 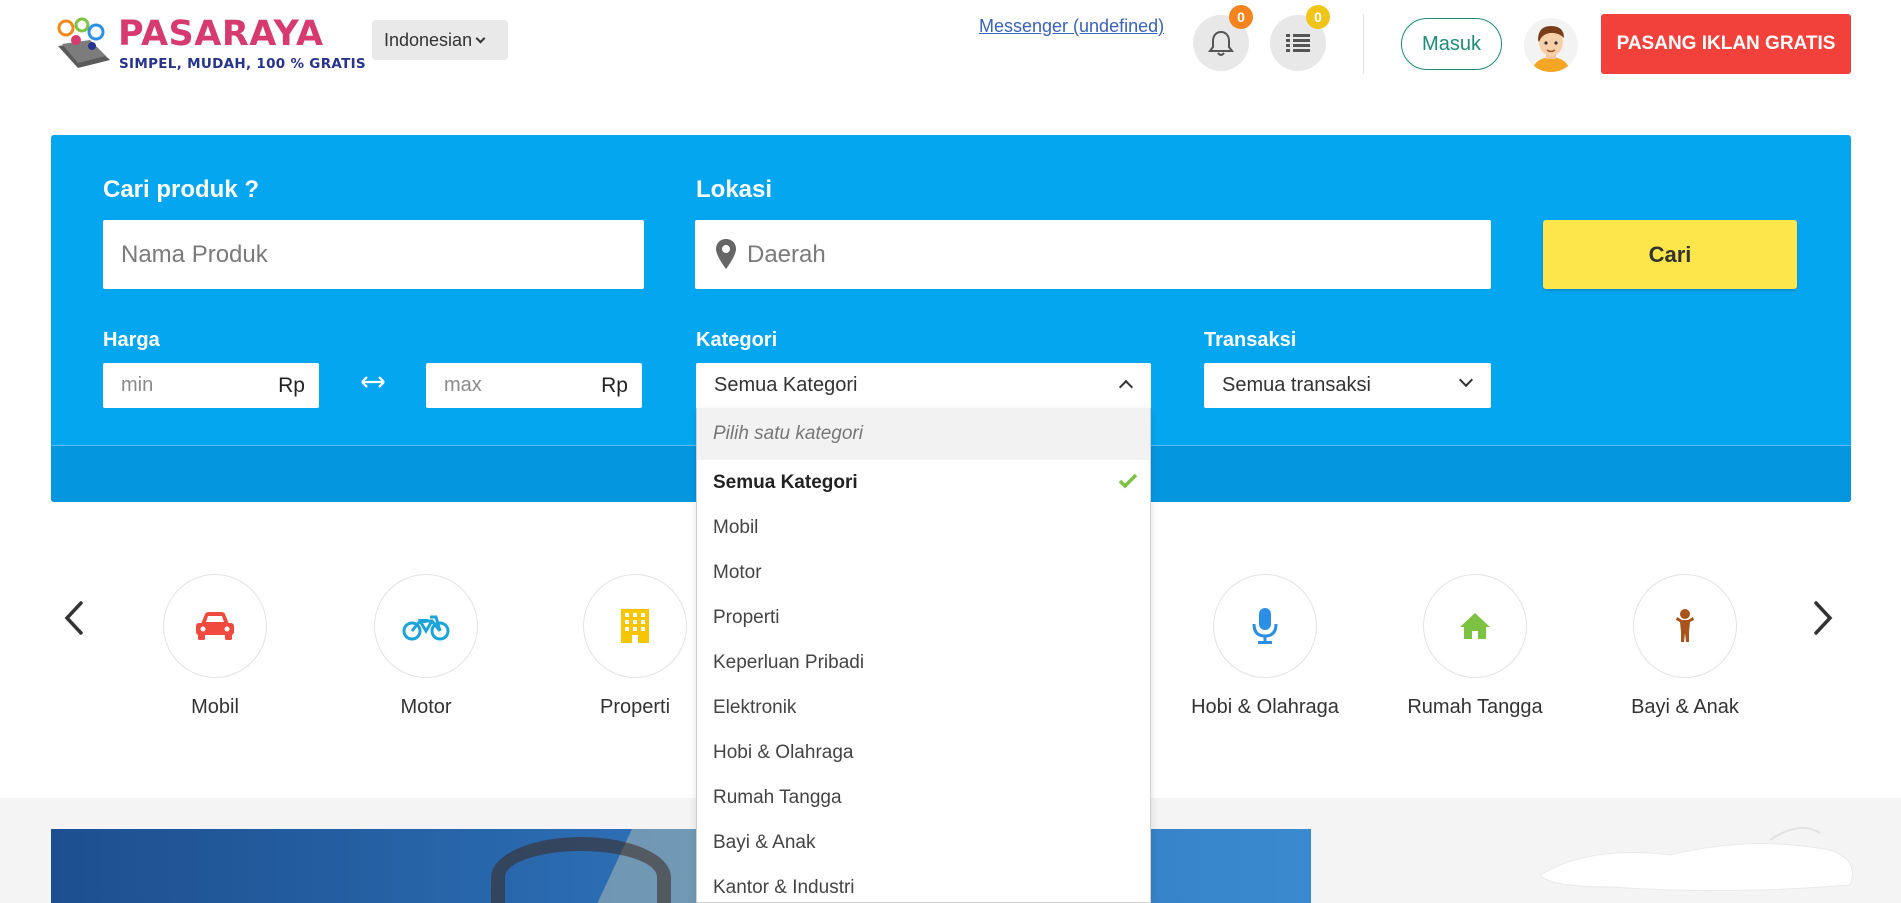 What do you see at coordinates (923, 527) in the screenshot?
I see `dropdown-option-mobil: Mobil` at bounding box center [923, 527].